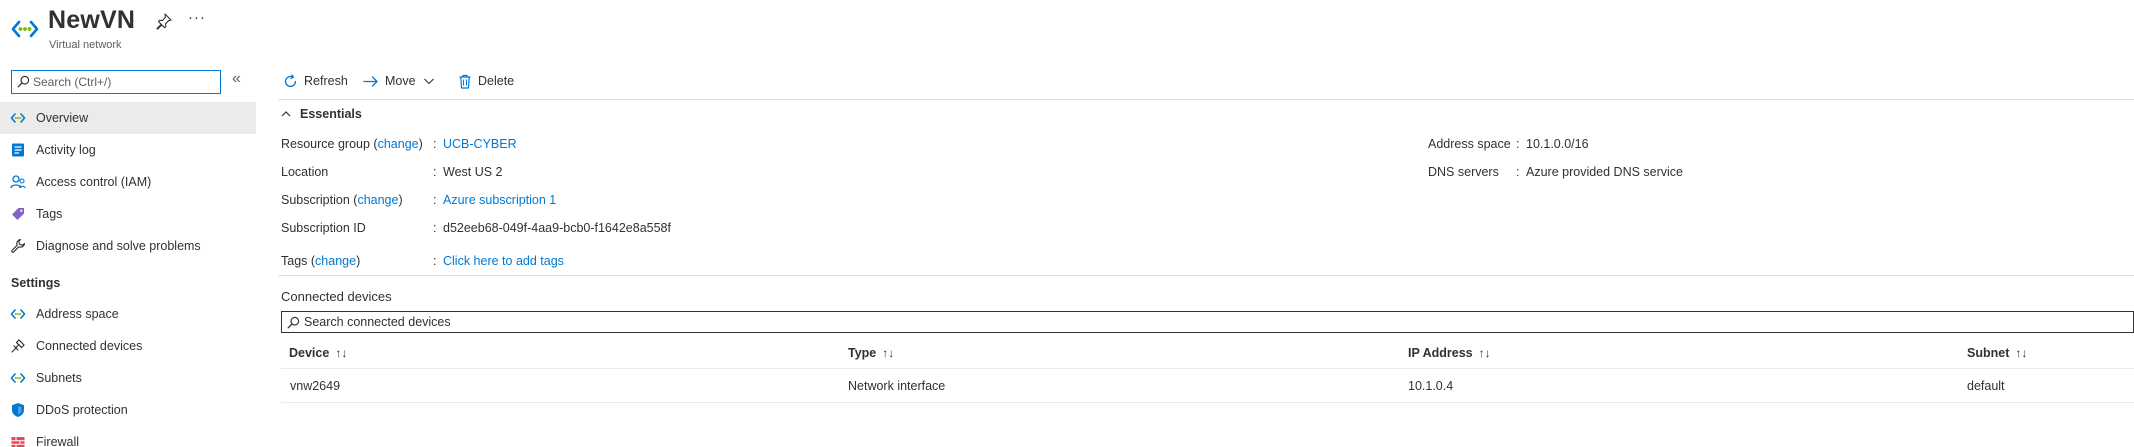 This screenshot has height=447, width=2134. What do you see at coordinates (336, 296) in the screenshot?
I see `connected-devices-title: Connected devices` at bounding box center [336, 296].